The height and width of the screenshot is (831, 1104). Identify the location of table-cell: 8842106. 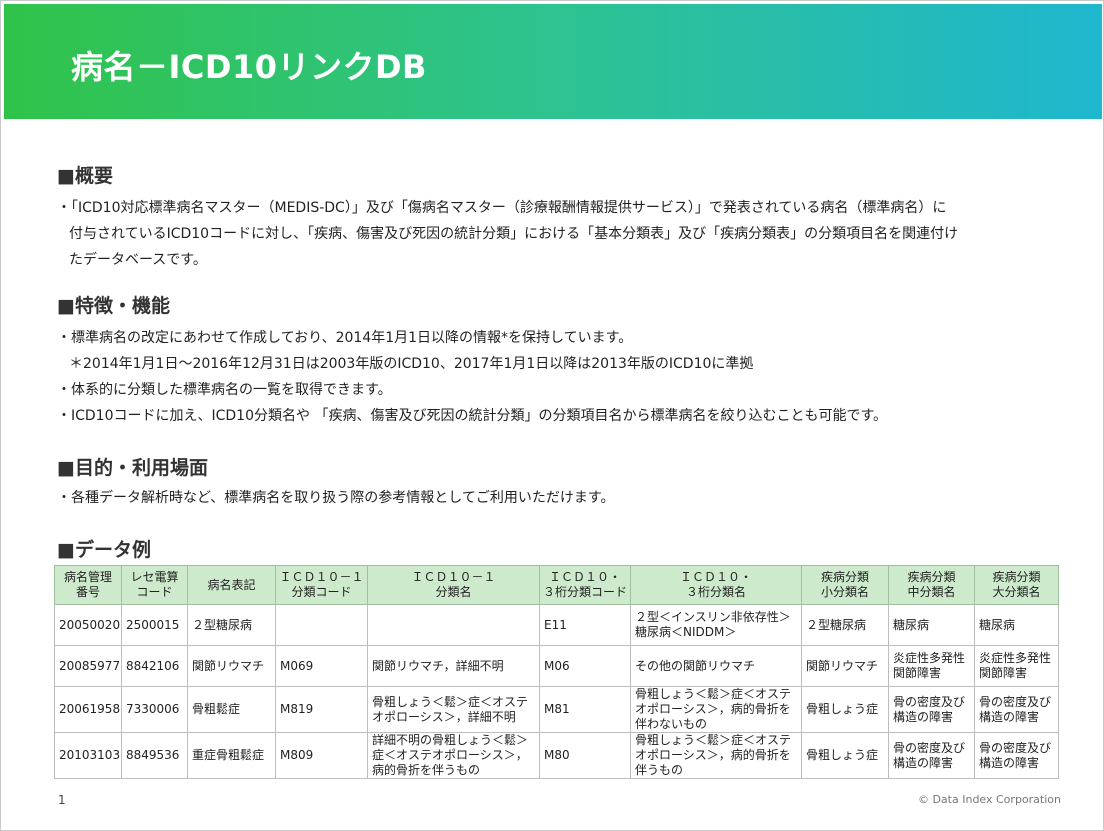
(154, 666).